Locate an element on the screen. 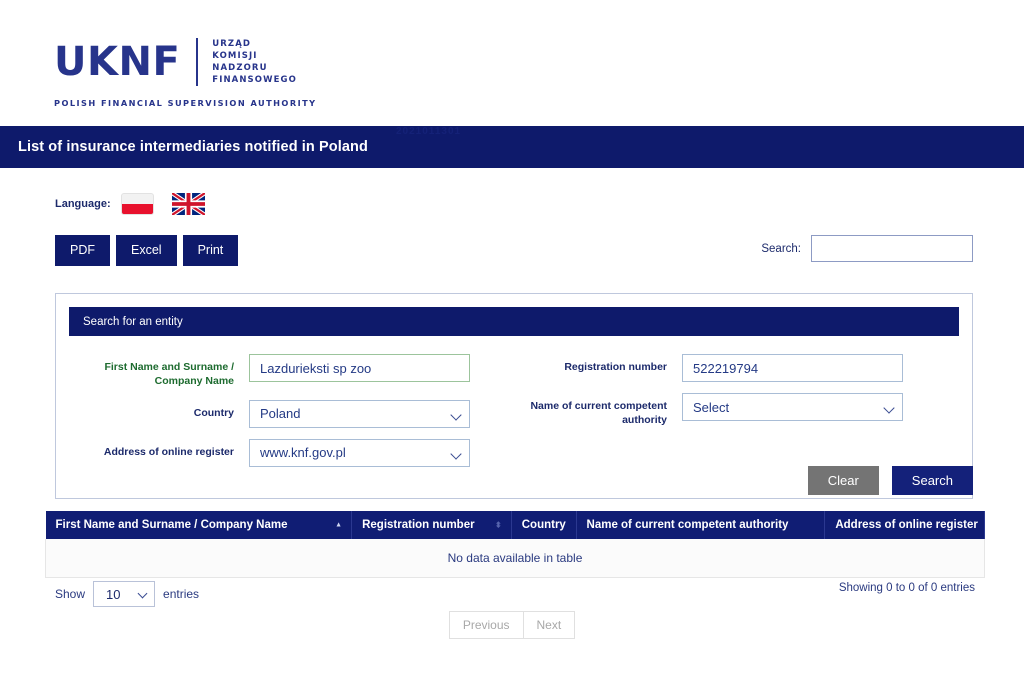 Image resolution: width=1024 pixels, height=682 pixels. export-excel-button: Excel is located at coordinates (146, 250).